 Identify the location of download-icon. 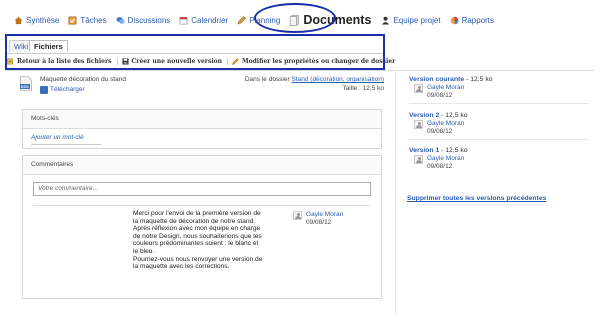
(44, 89).